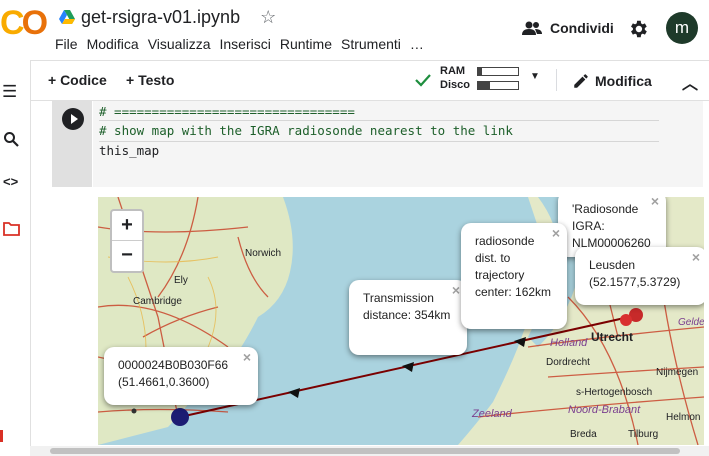 Image resolution: width=709 pixels, height=456 pixels. Describe the element at coordinates (150, 80) in the screenshot. I see `add-text-button: + Testo` at that location.